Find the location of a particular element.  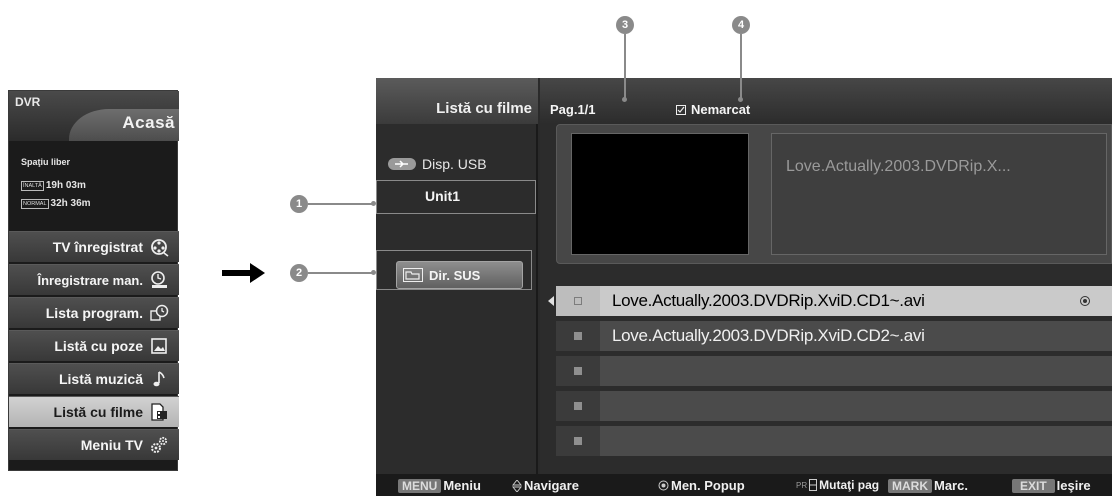

callout-4: 4 is located at coordinates (741, 25).